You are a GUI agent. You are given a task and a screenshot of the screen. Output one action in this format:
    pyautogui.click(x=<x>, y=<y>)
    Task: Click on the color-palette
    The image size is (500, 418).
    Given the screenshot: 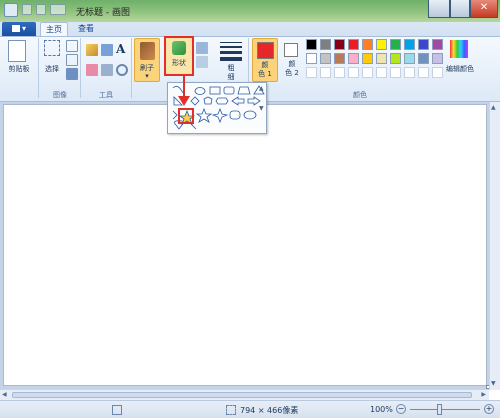 What is the action you would take?
    pyautogui.click(x=376, y=59)
    